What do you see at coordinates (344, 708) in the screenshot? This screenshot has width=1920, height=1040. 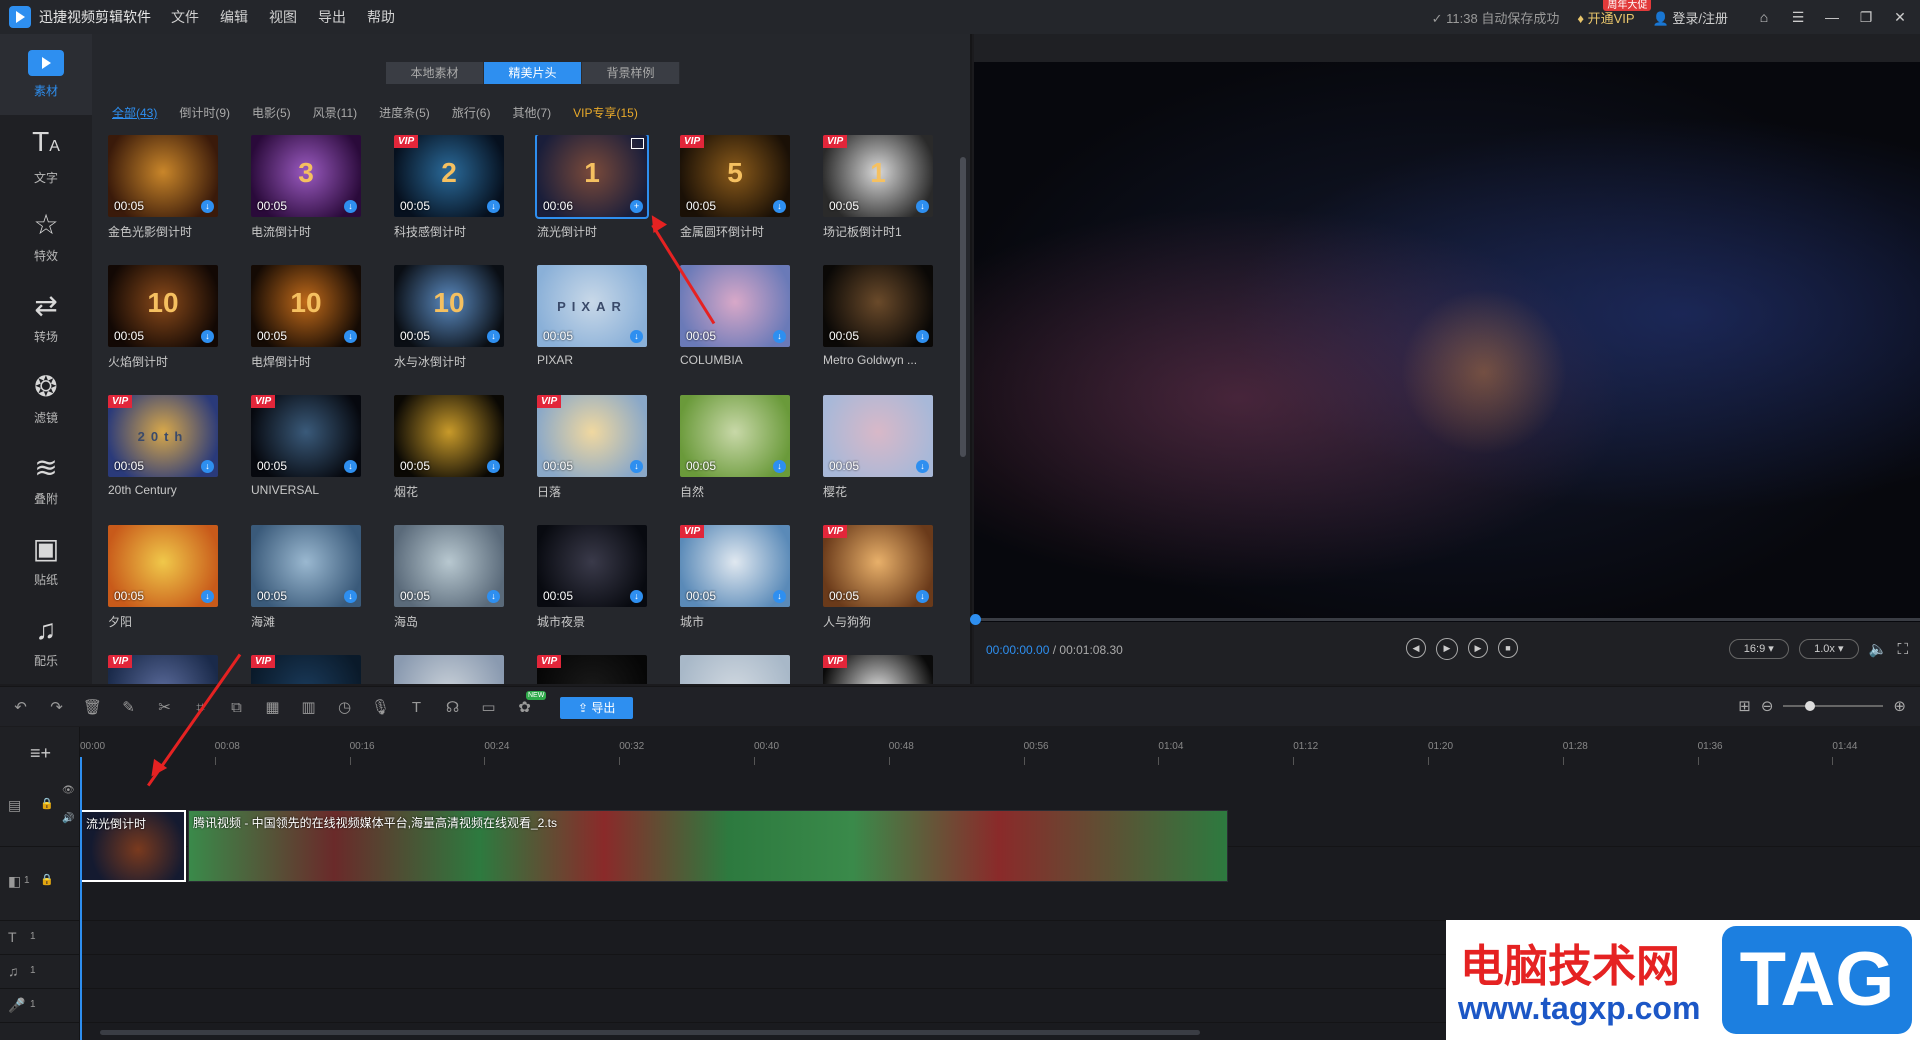 I see `speed-icon: ◷` at bounding box center [344, 708].